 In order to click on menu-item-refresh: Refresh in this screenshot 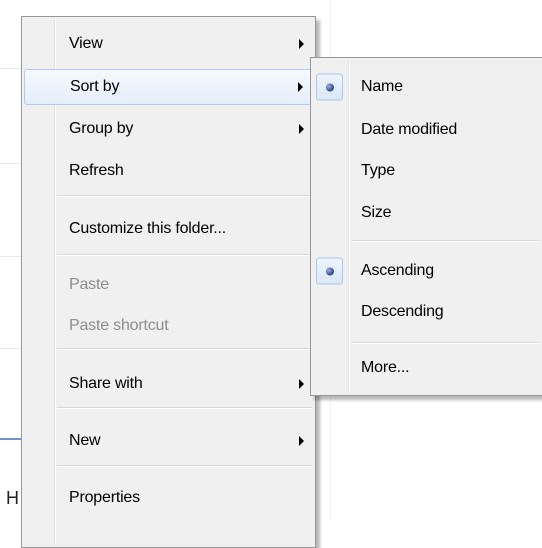, I will do `click(168, 171)`.